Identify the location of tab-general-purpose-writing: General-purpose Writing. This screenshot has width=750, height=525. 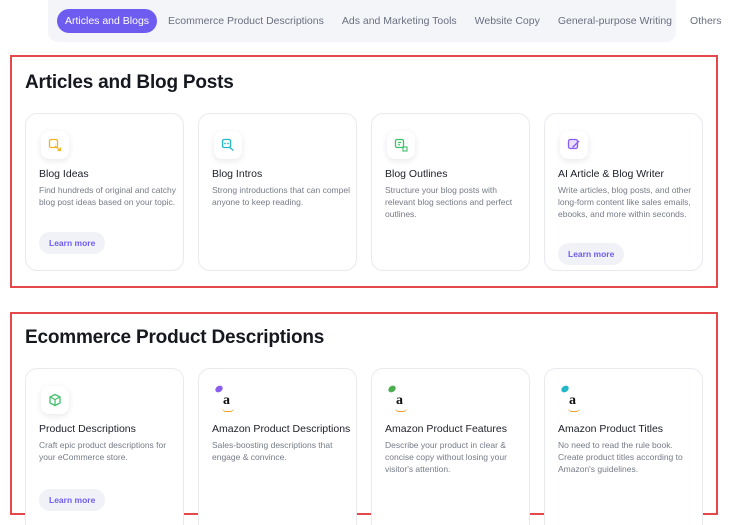
(615, 21).